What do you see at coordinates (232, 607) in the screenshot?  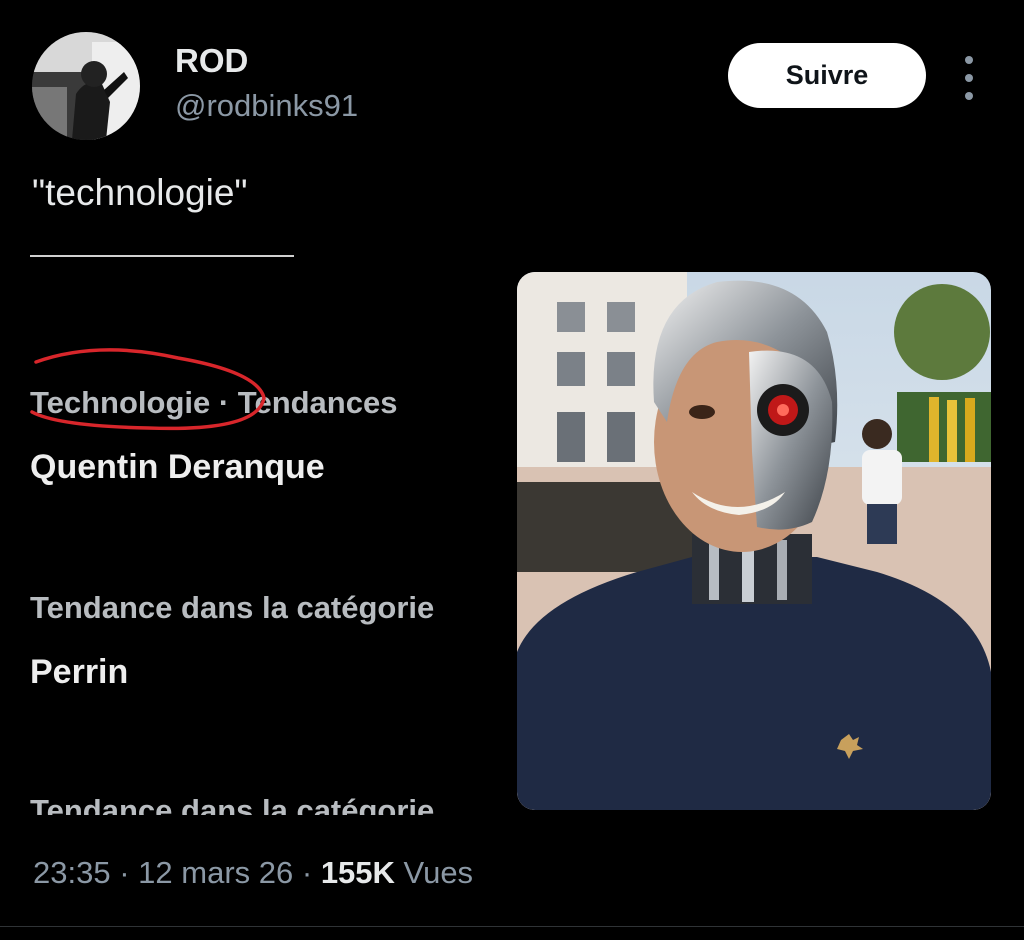 I see `trend-meta-2: Tendance dans la catégorie` at bounding box center [232, 607].